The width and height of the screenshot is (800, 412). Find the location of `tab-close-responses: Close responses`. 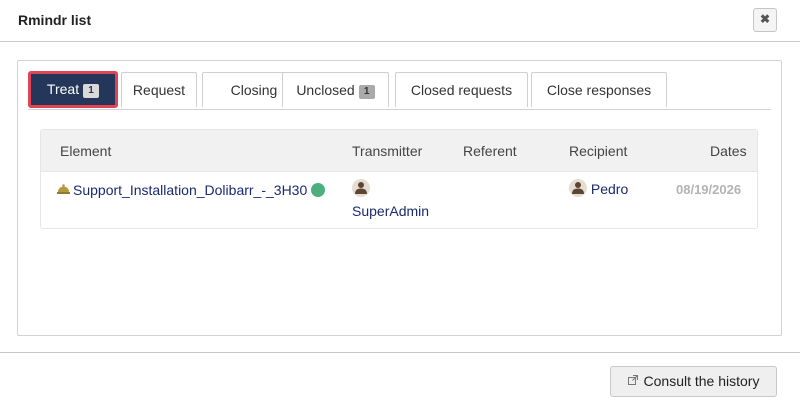

tab-close-responses: Close responses is located at coordinates (599, 89).